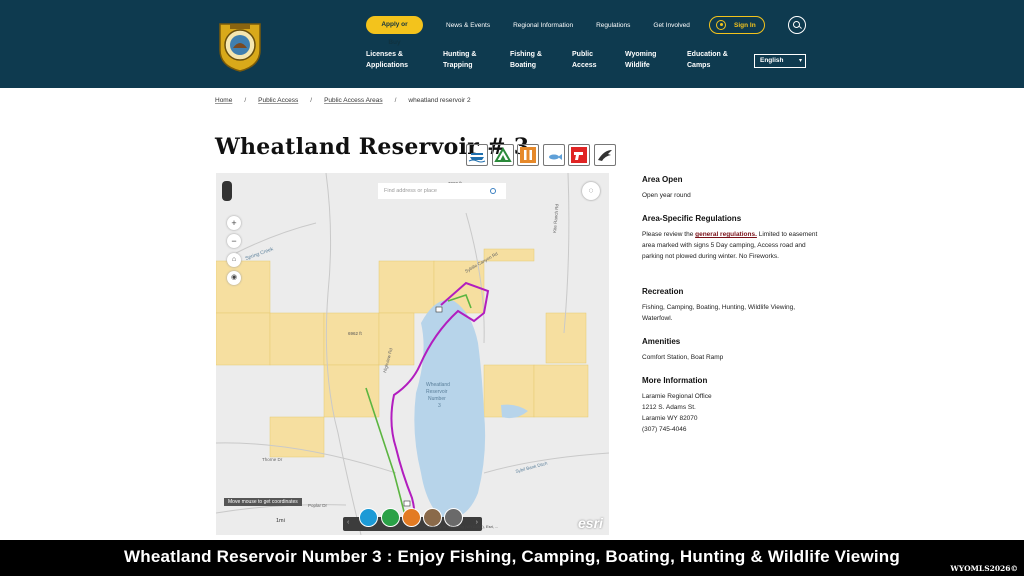  What do you see at coordinates (604, 155) in the screenshot?
I see `wildlife-viewing-icon` at bounding box center [604, 155].